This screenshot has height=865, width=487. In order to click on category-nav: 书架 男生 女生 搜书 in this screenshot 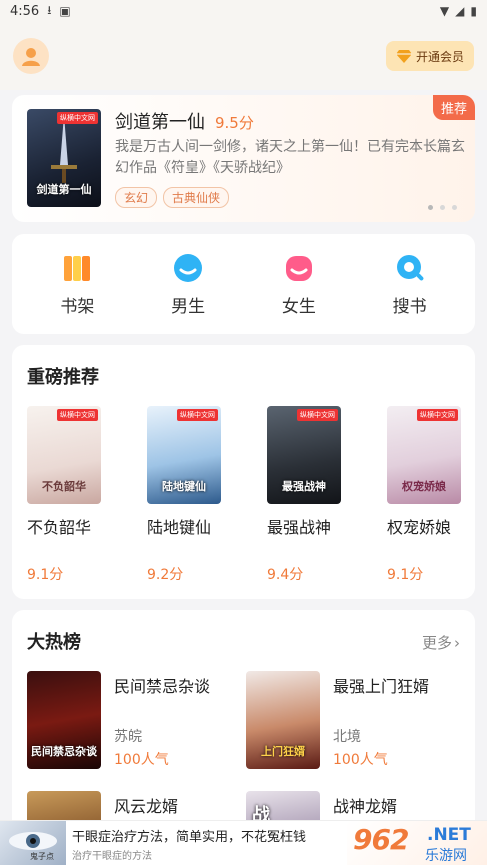, I will do `click(243, 284)`.